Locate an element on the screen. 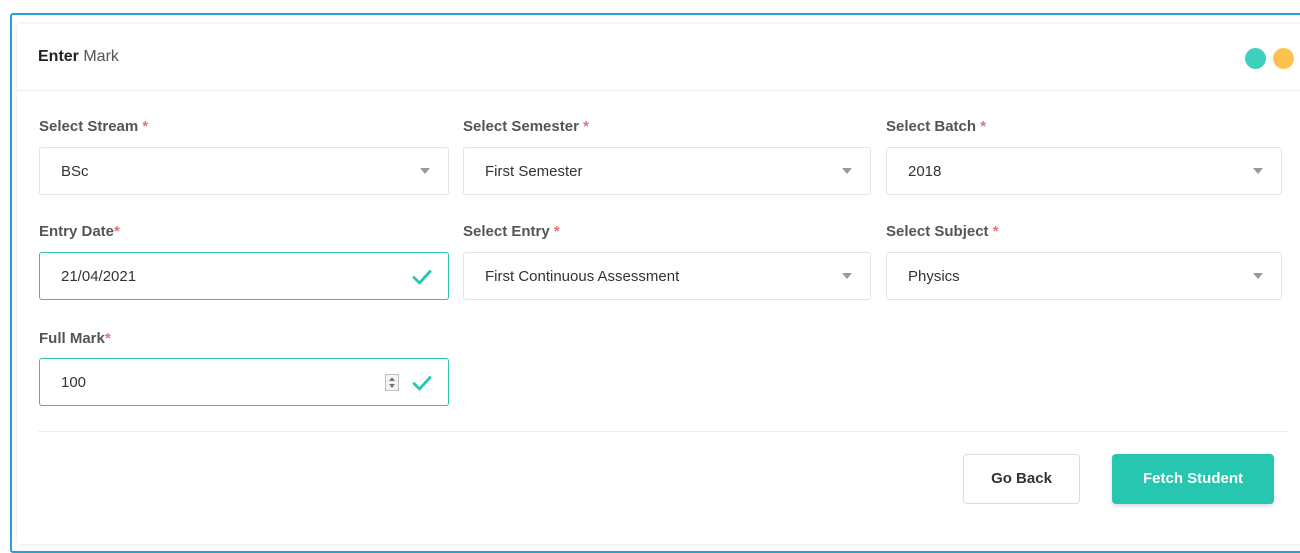  stream-label-text: Select Stream is located at coordinates (91, 126).